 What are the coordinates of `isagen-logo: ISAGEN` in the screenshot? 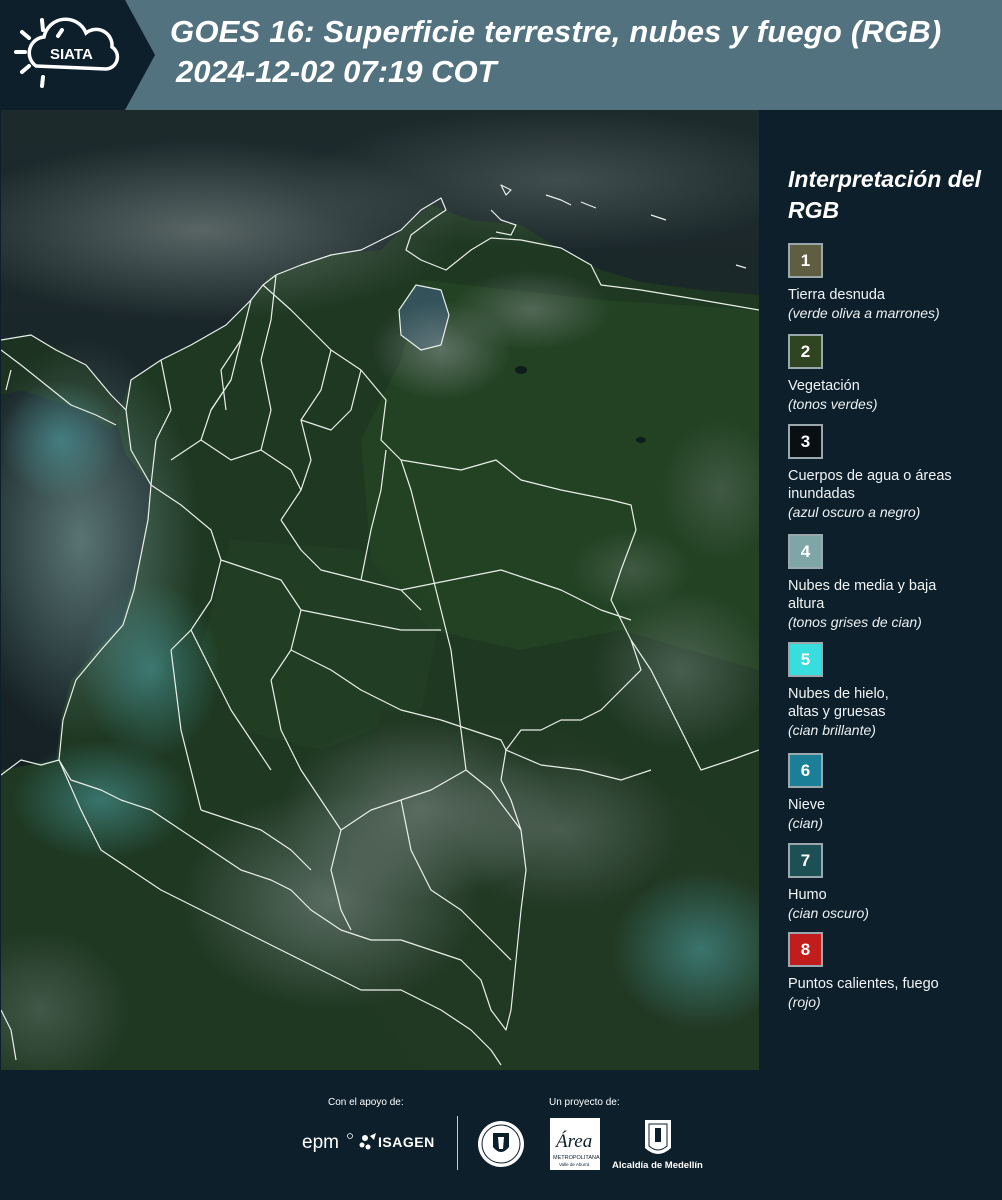 It's located at (400, 1144).